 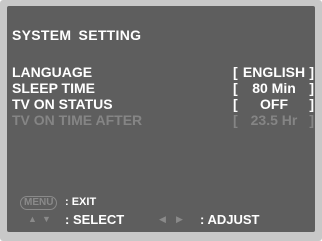 What do you see at coordinates (274, 72) in the screenshot?
I see `menu-item-value: ENGLISH` at bounding box center [274, 72].